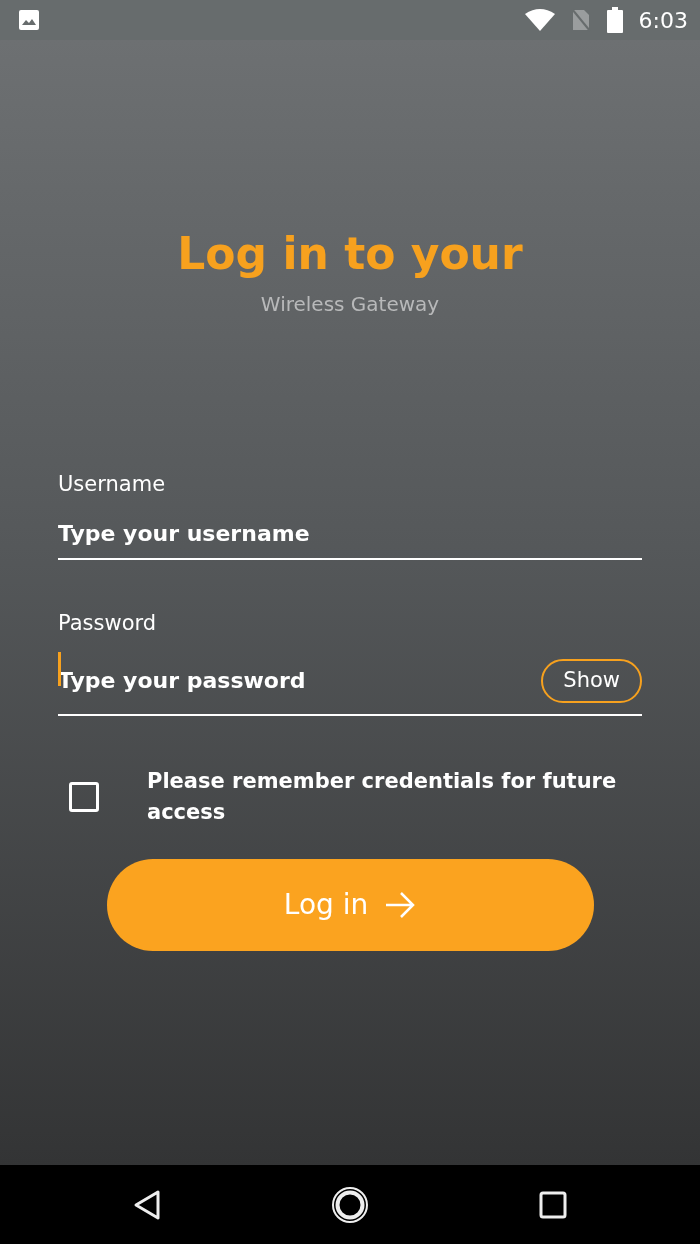  I want to click on home-icon, so click(350, 1204).